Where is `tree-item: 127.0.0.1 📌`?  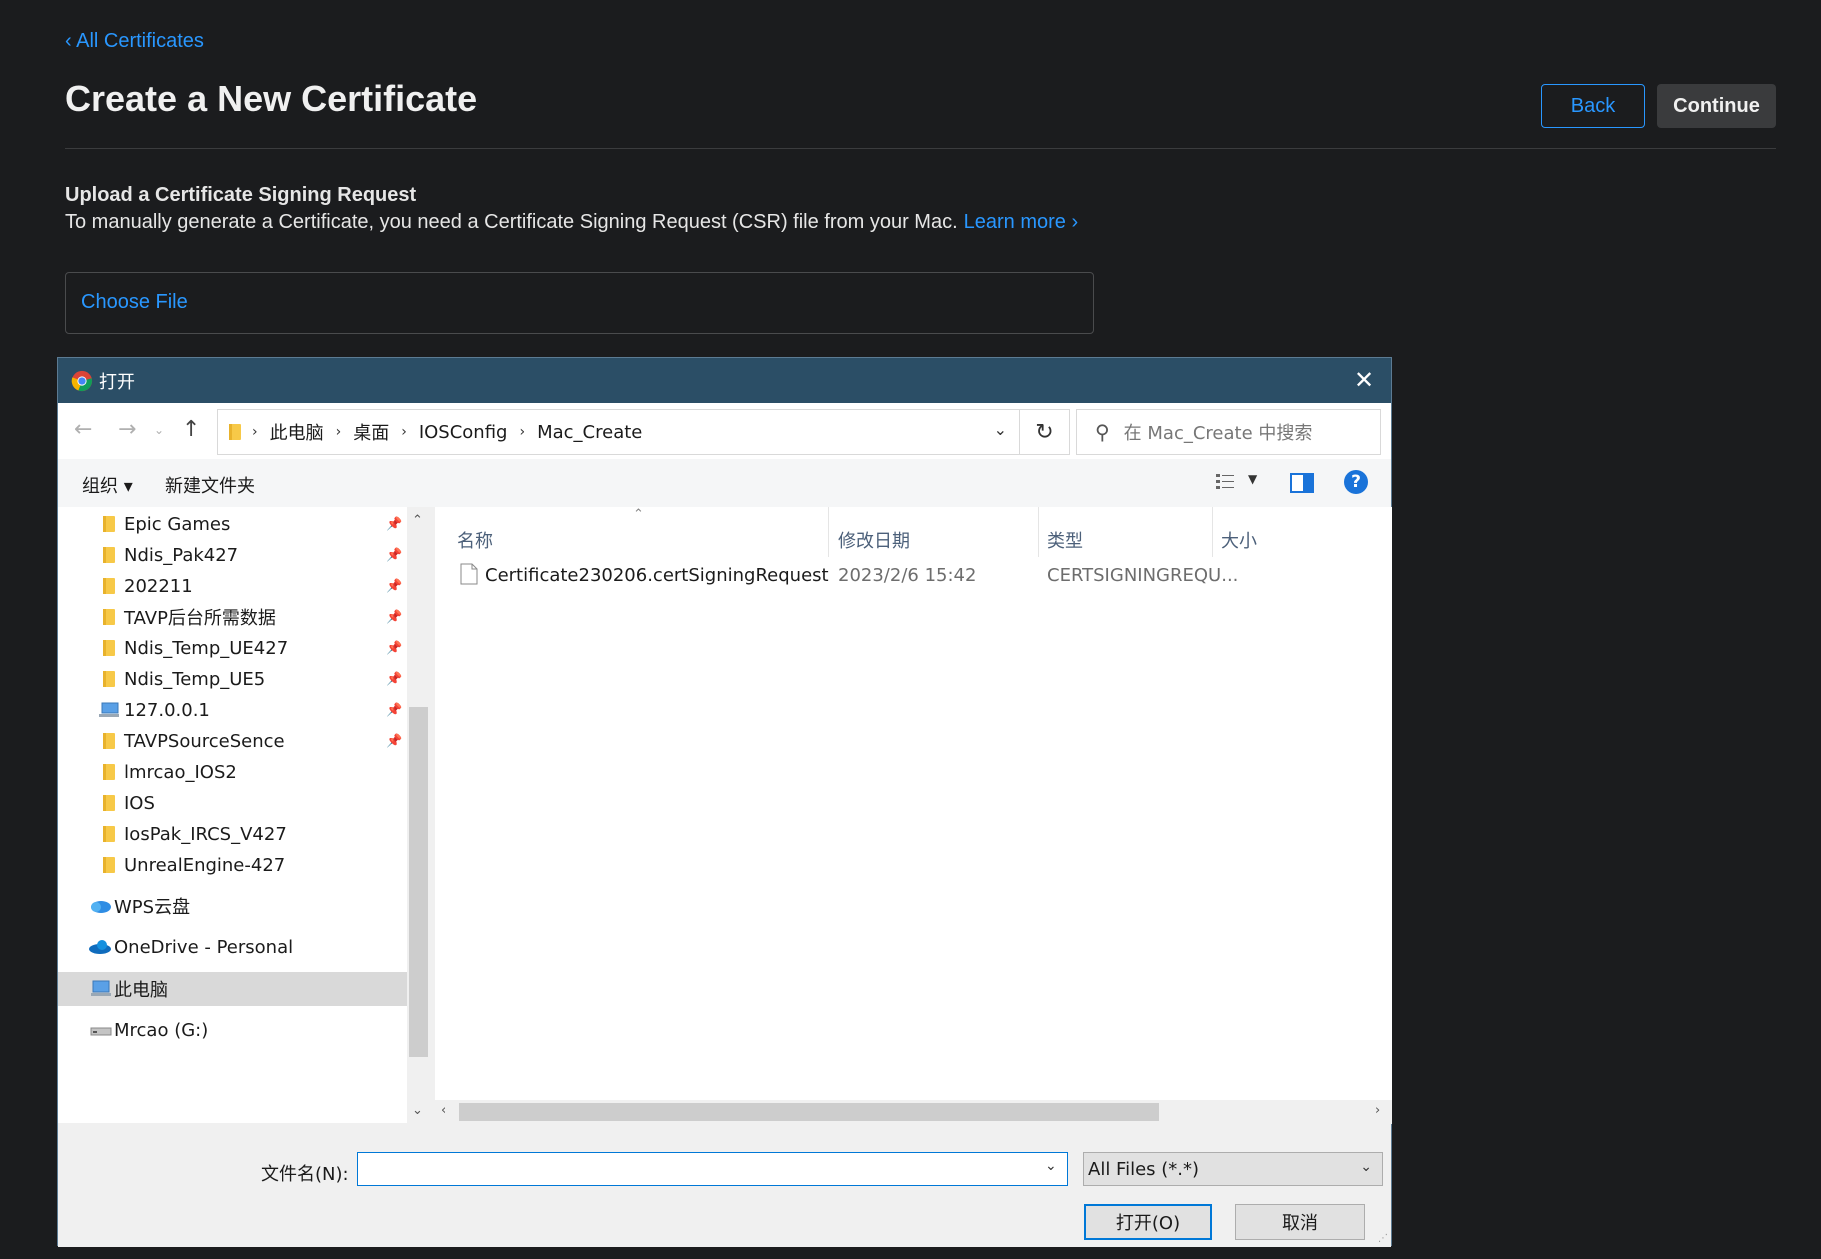
tree-item: 127.0.0.1 📌 is located at coordinates (232, 710).